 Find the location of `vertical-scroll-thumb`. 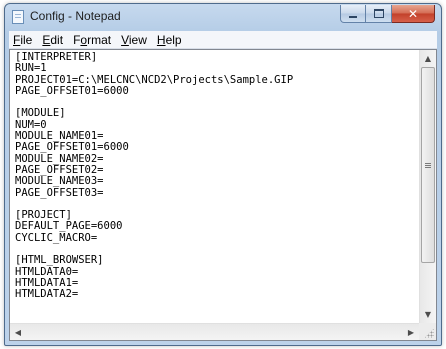

vertical-scroll-thumb is located at coordinates (428, 165).